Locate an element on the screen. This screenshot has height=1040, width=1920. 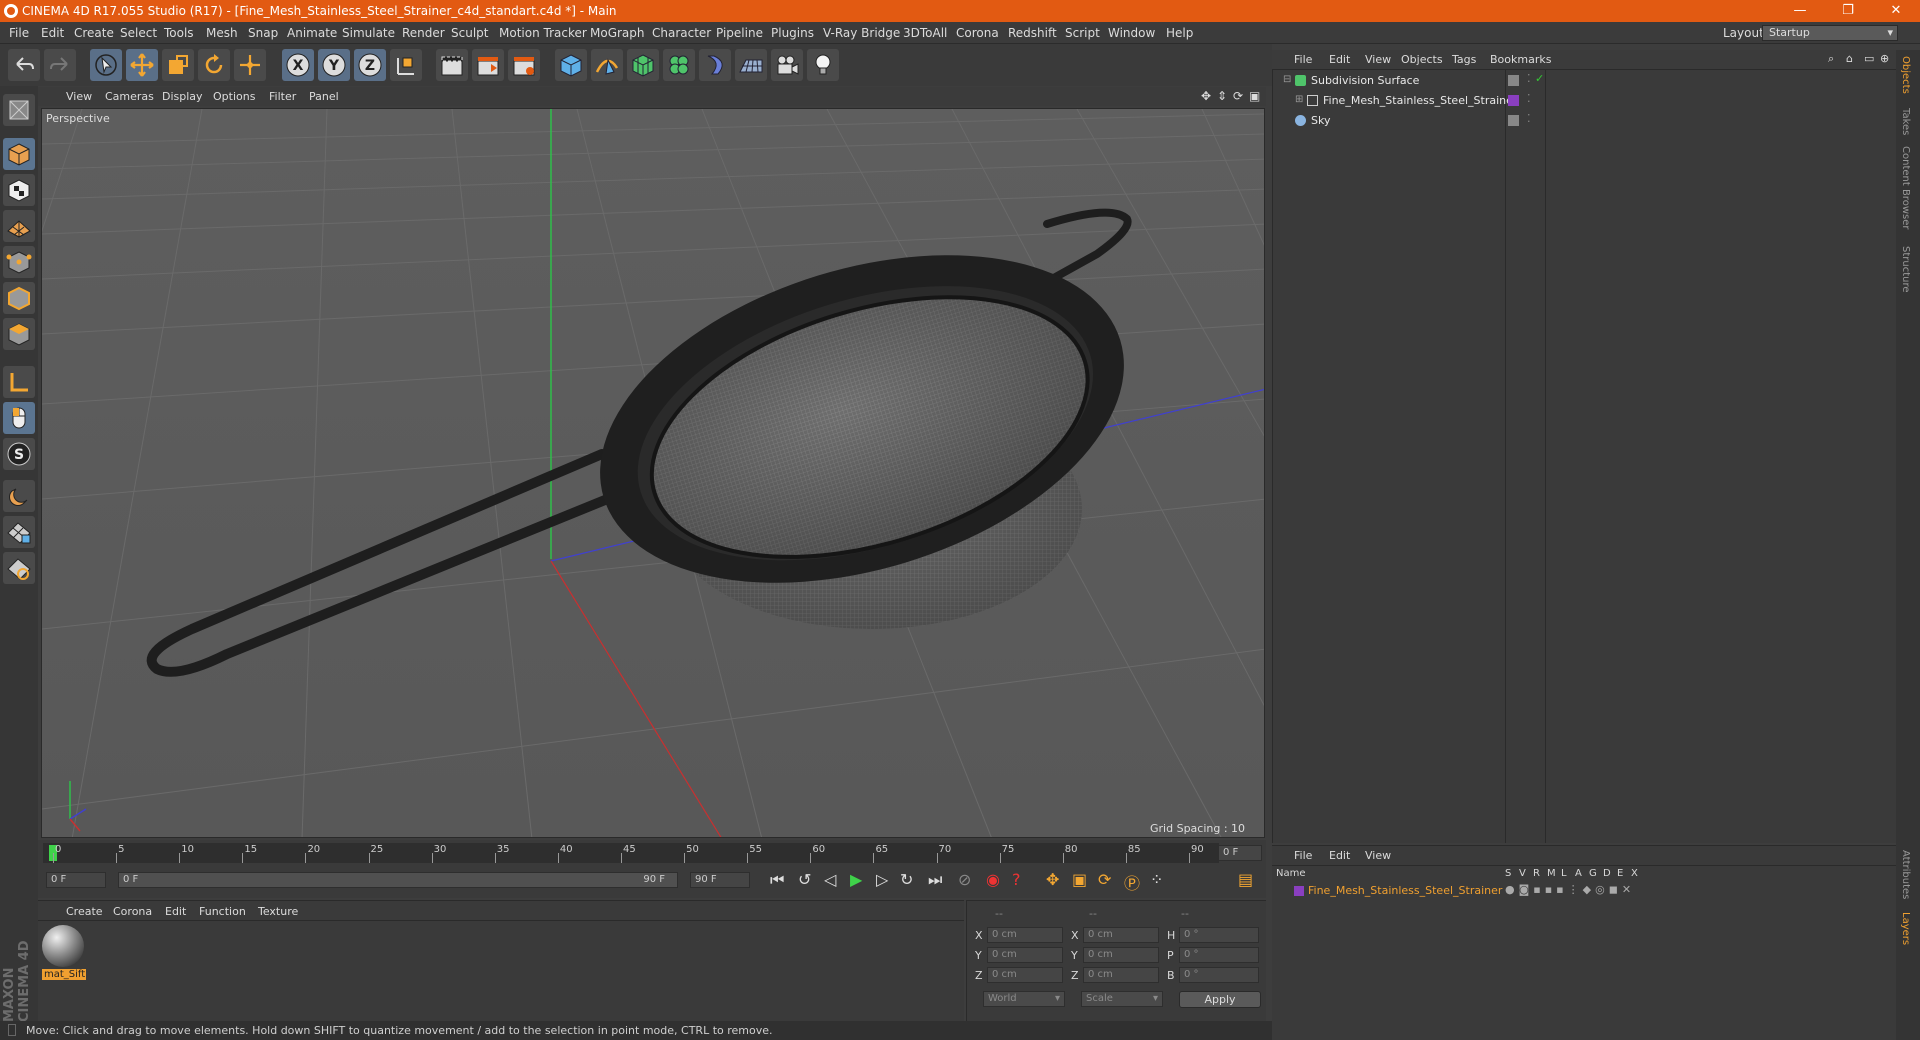
viewport-zoom-icon: ⇕ is located at coordinates (1222, 96).